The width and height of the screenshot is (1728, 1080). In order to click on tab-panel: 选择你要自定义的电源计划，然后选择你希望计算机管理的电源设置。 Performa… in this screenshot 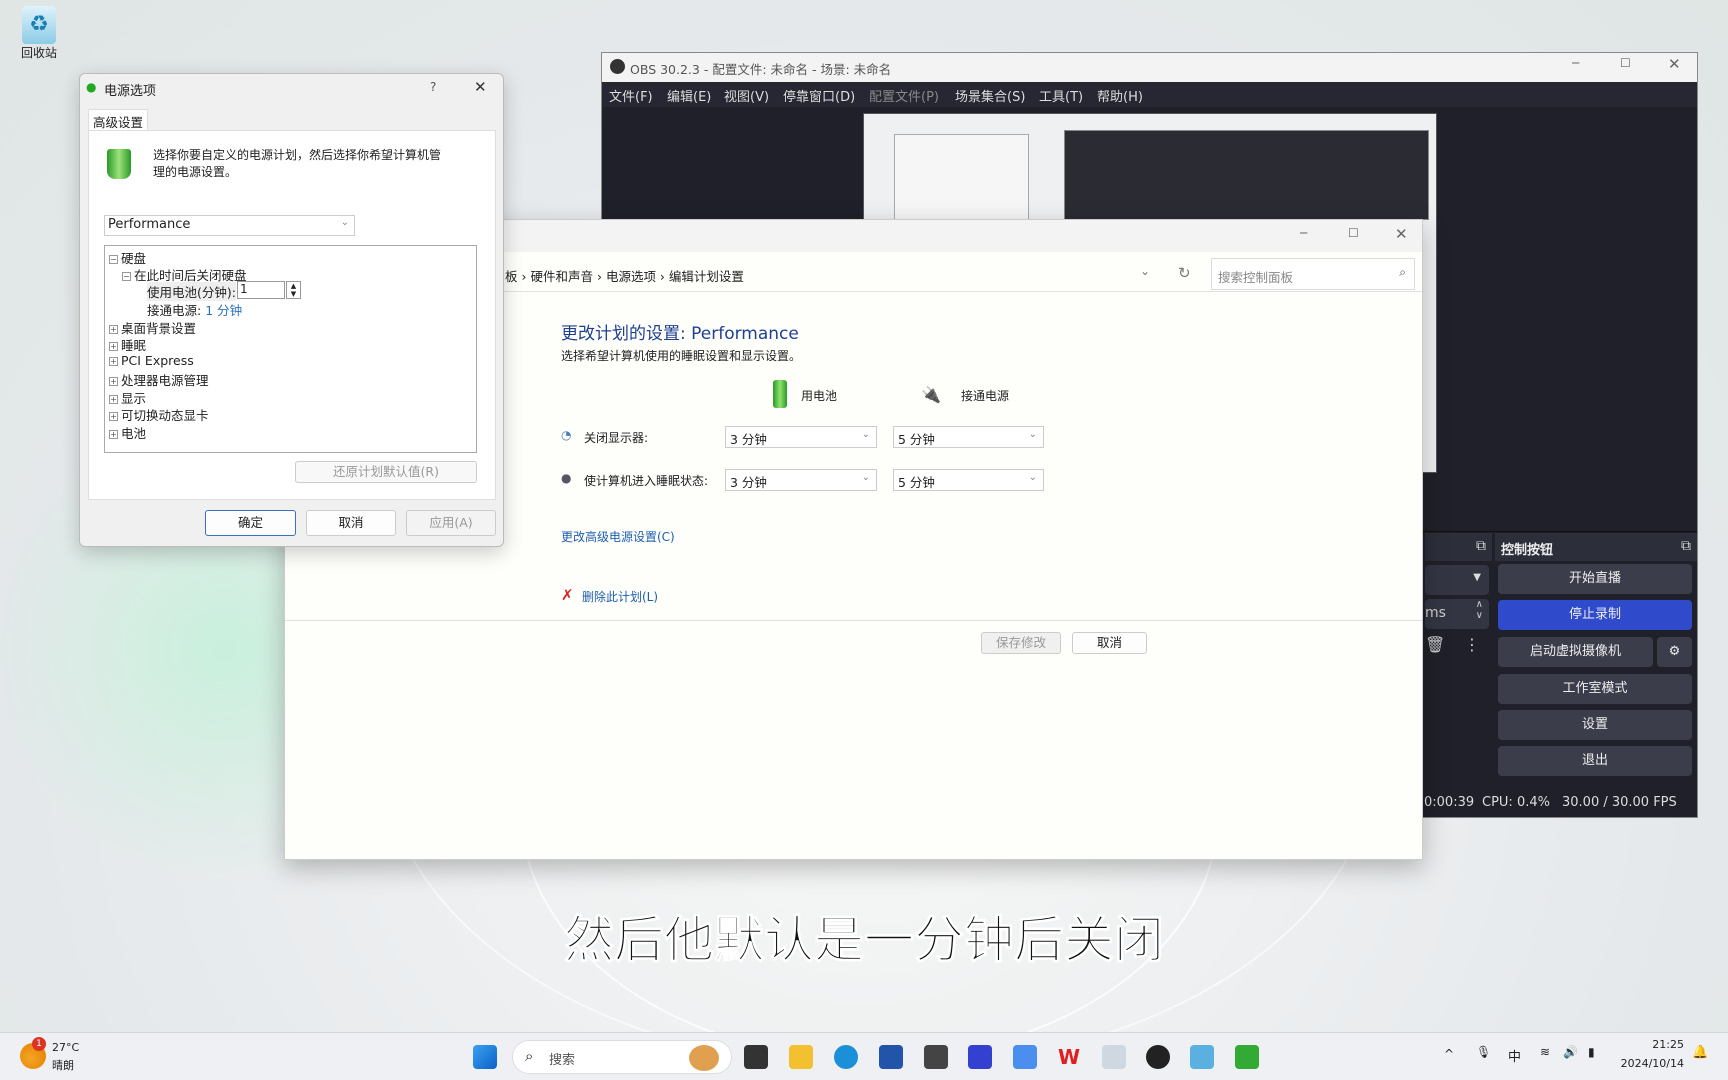, I will do `click(292, 315)`.